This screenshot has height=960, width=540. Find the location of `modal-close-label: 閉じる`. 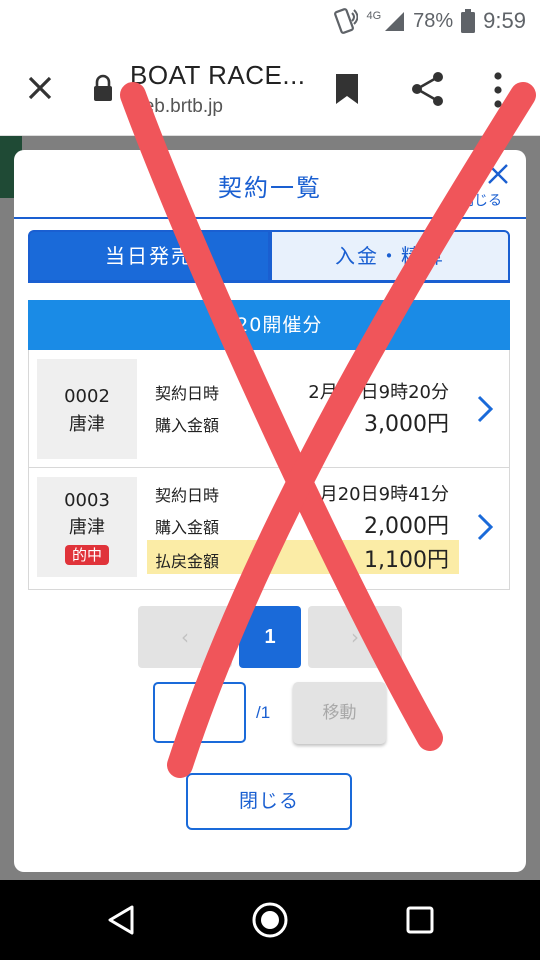

modal-close-label: 閉じる is located at coordinates (481, 200).